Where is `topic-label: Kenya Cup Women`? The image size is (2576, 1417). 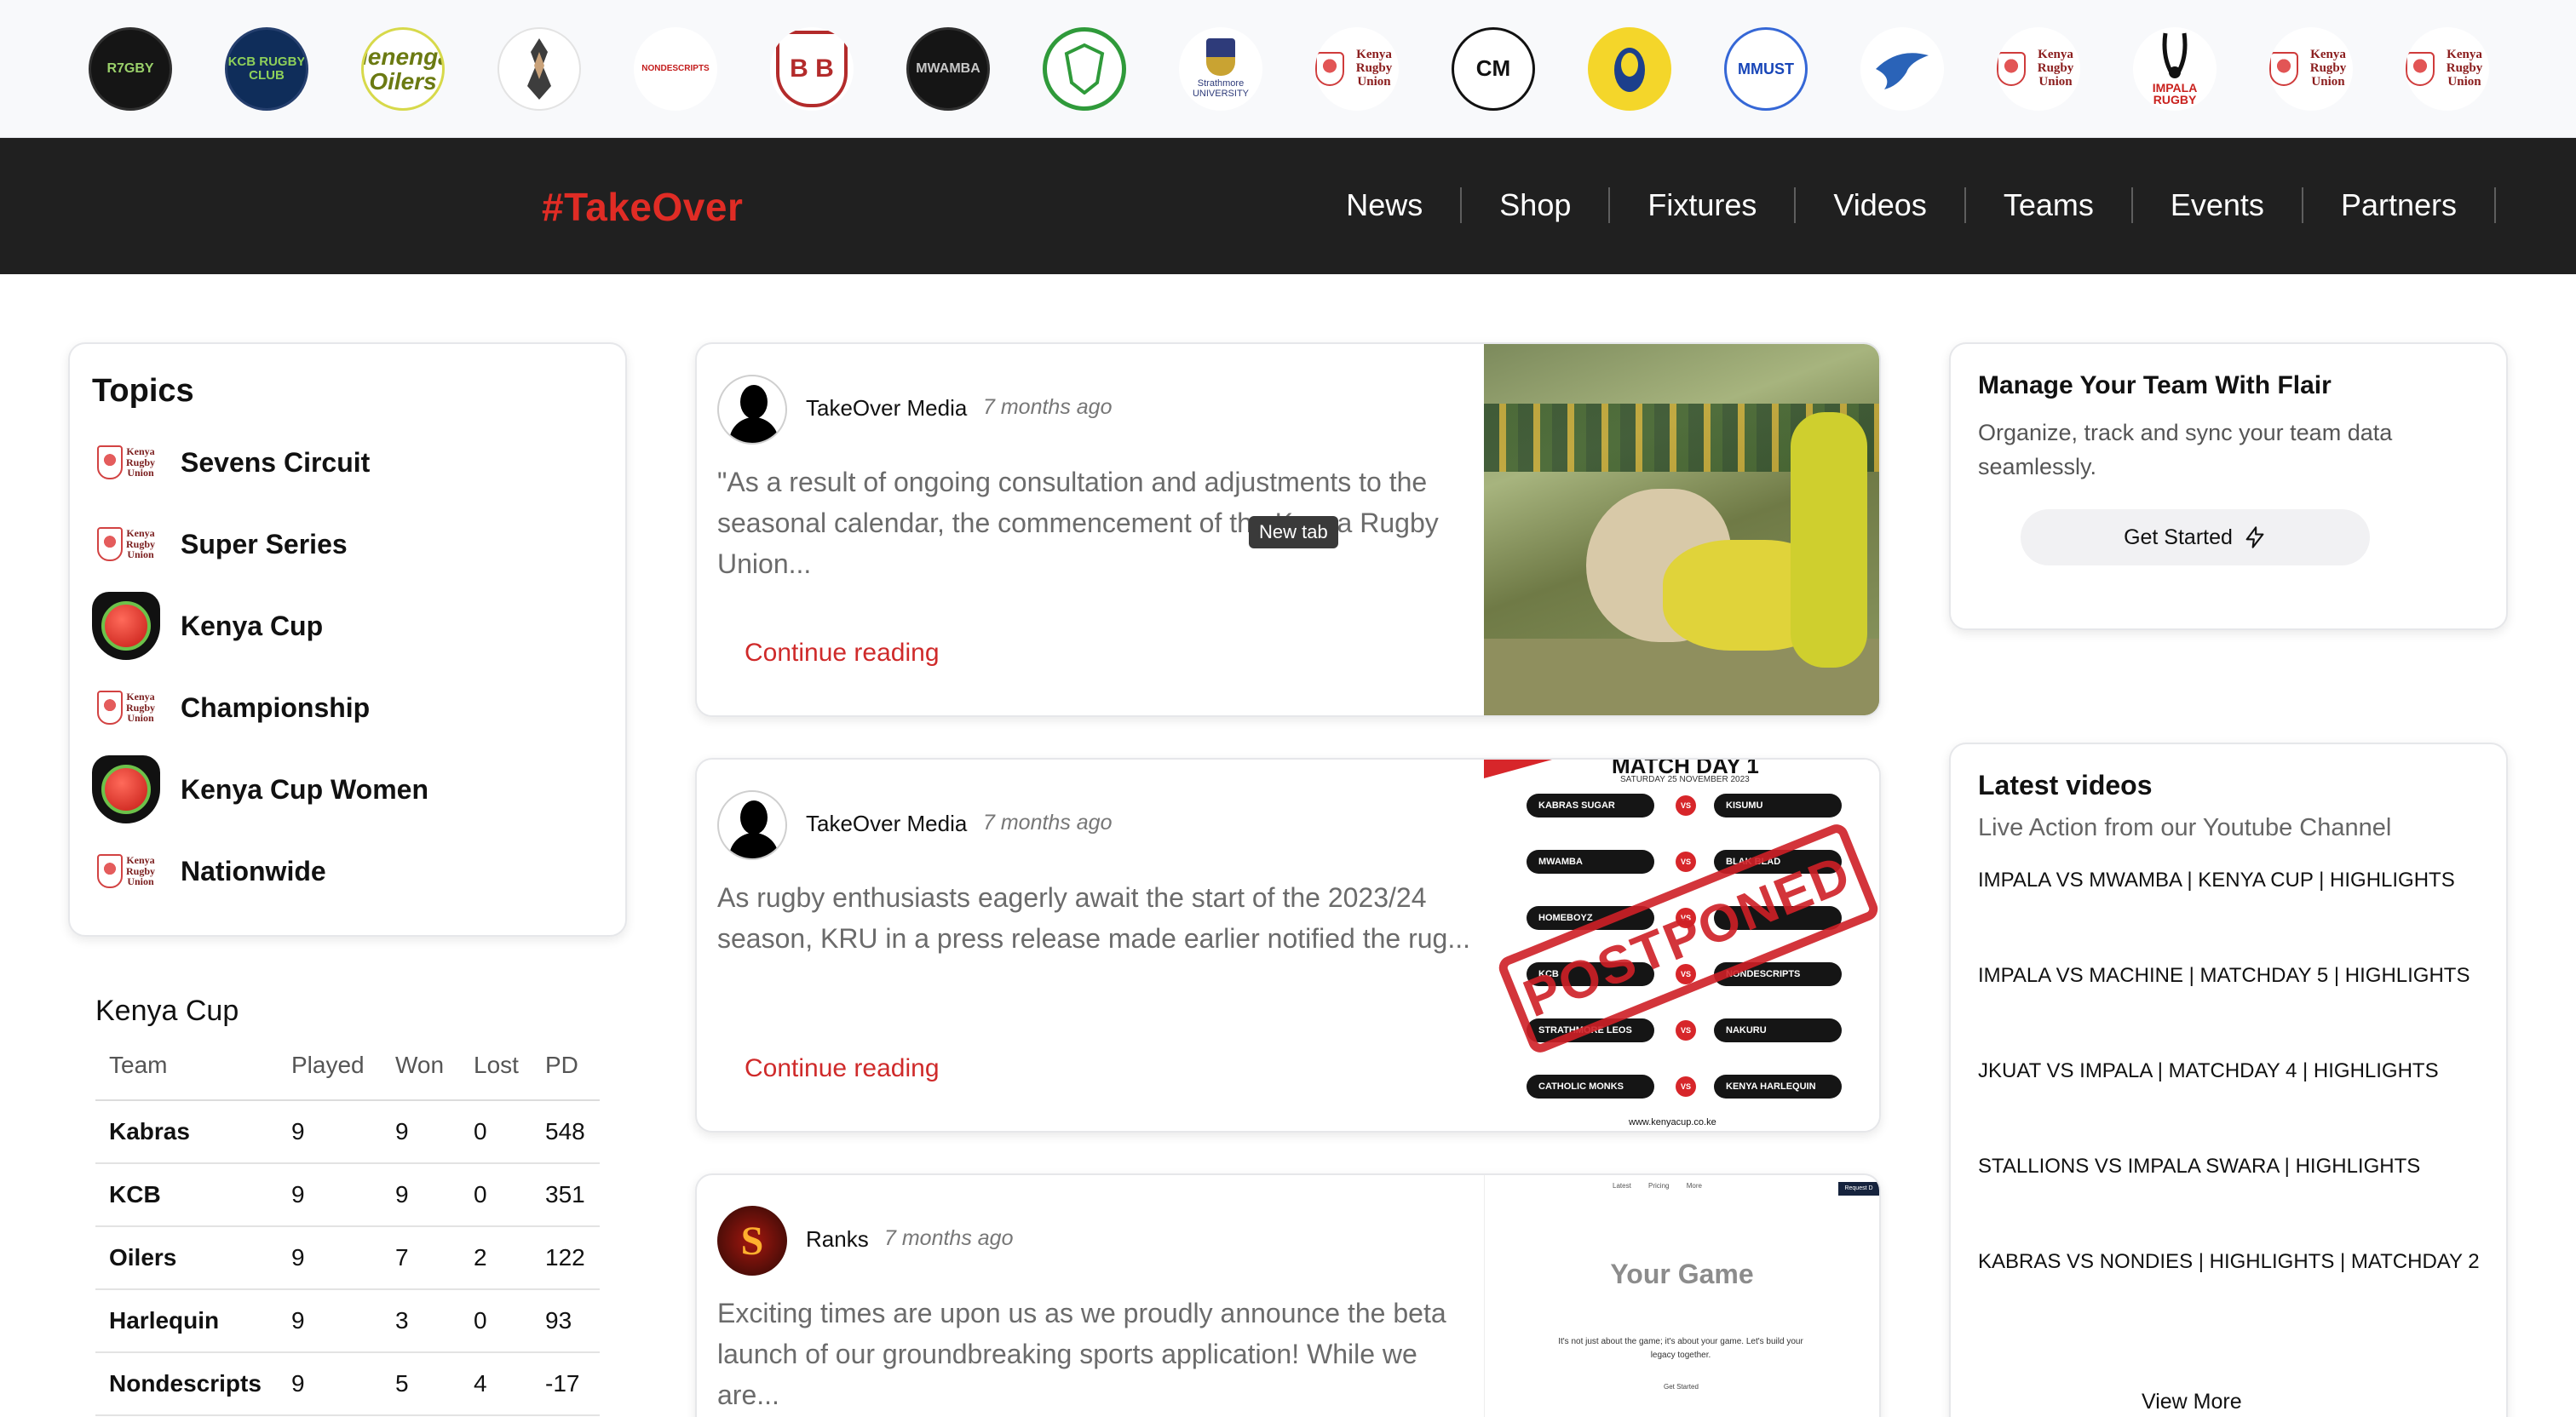 topic-label: Kenya Cup Women is located at coordinates (305, 789).